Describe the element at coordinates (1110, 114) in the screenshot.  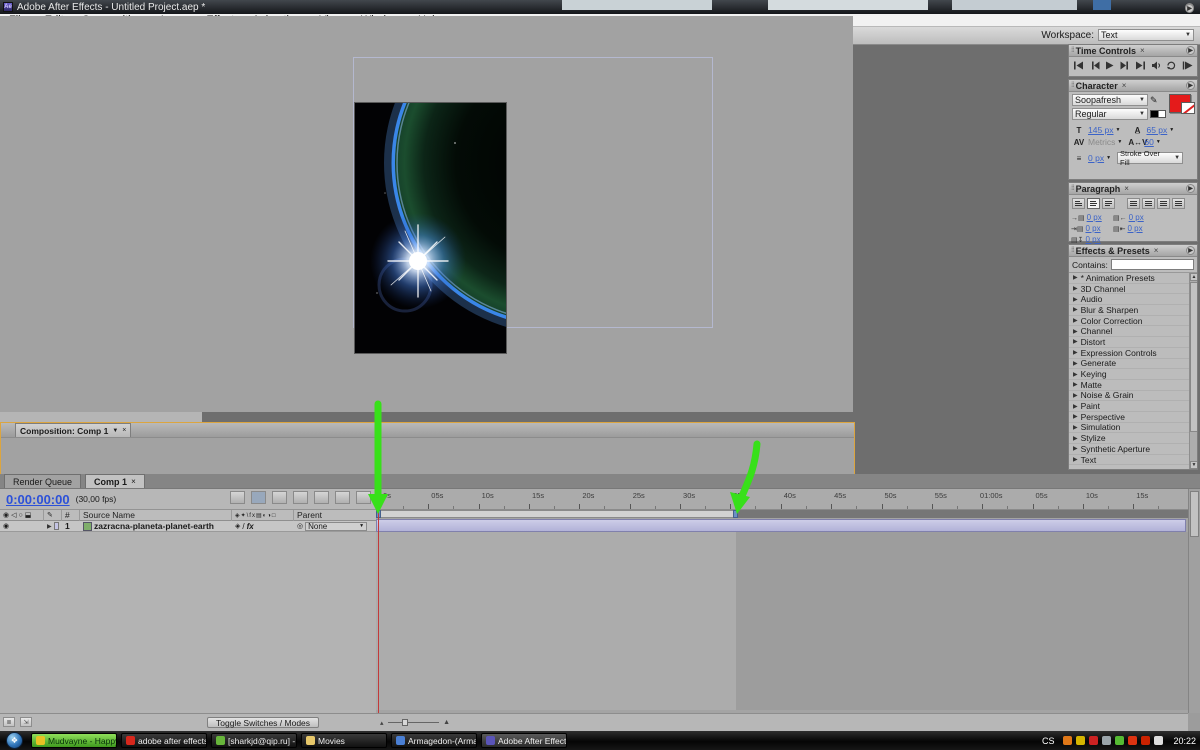
I see `font-style-select: Regular ▼` at that location.